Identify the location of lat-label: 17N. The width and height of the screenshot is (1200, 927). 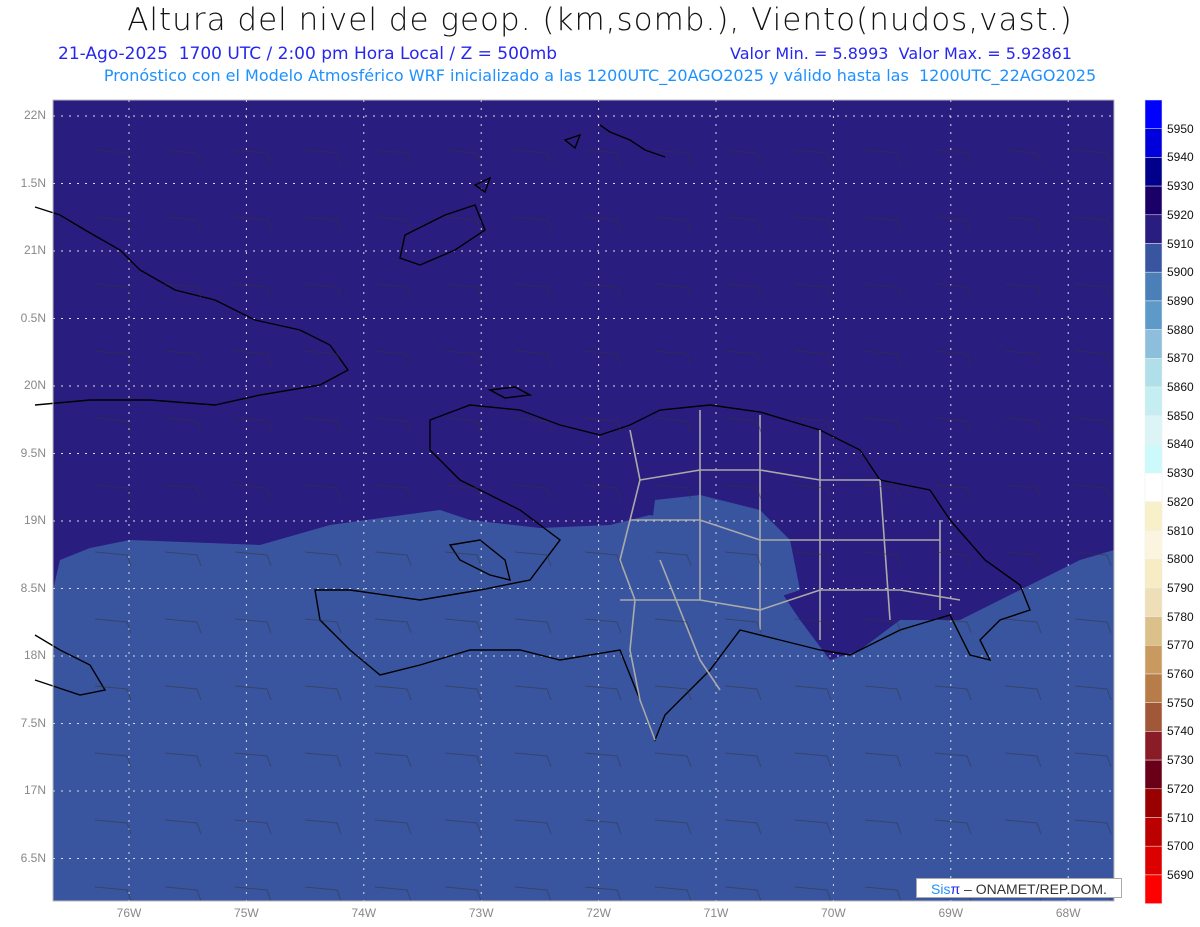
(34, 790).